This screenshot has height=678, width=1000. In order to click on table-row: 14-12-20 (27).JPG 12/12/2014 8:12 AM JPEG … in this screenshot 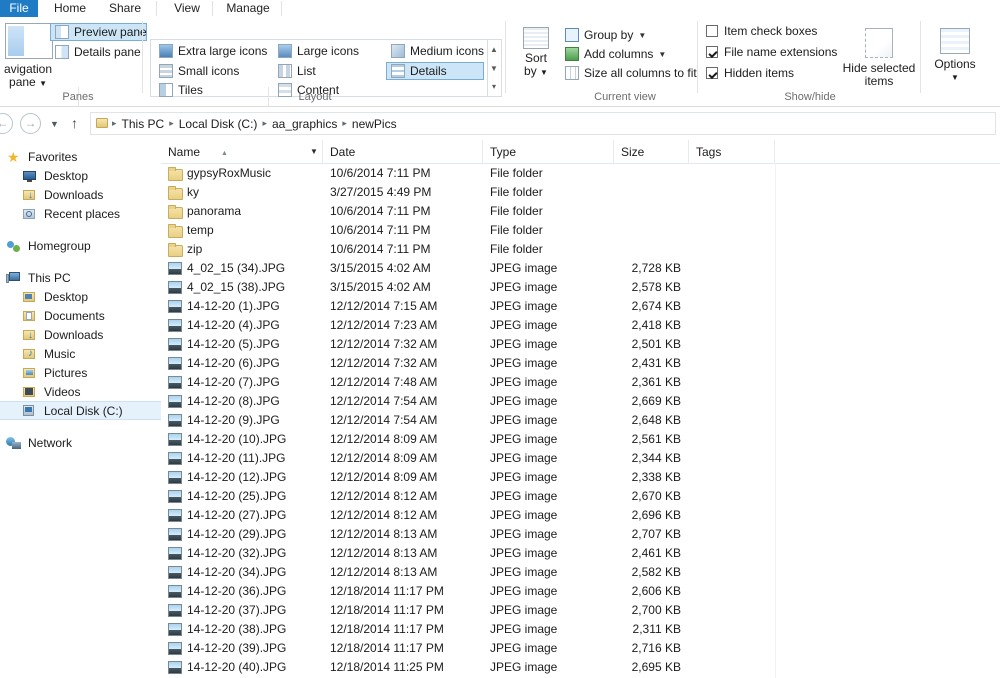, I will do `click(580, 515)`.